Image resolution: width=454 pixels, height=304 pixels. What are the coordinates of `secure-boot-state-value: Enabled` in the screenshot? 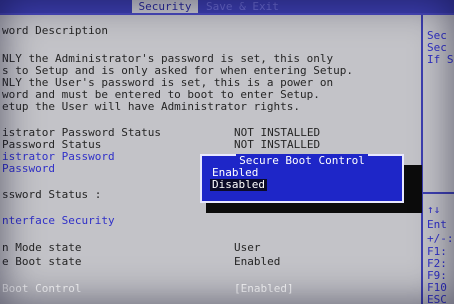 It's located at (257, 261).